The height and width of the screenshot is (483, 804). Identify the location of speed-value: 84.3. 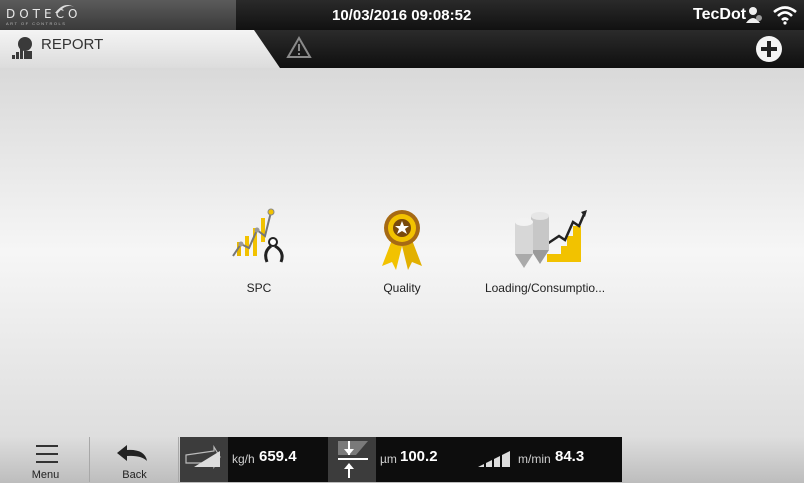
(570, 456).